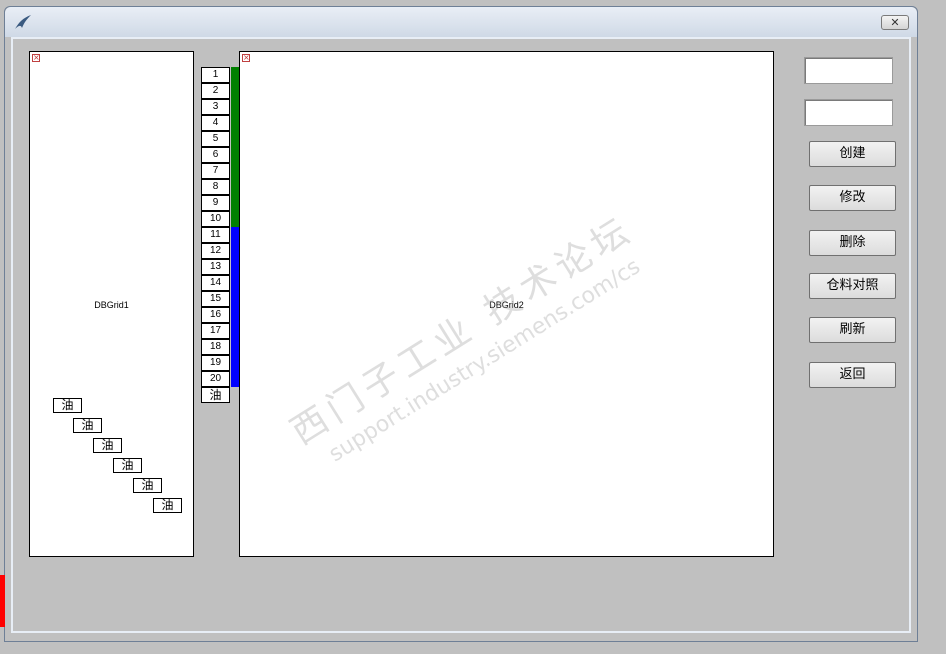 The image size is (946, 654). What do you see at coordinates (215, 219) in the screenshot?
I see `row-number-cell: 10` at bounding box center [215, 219].